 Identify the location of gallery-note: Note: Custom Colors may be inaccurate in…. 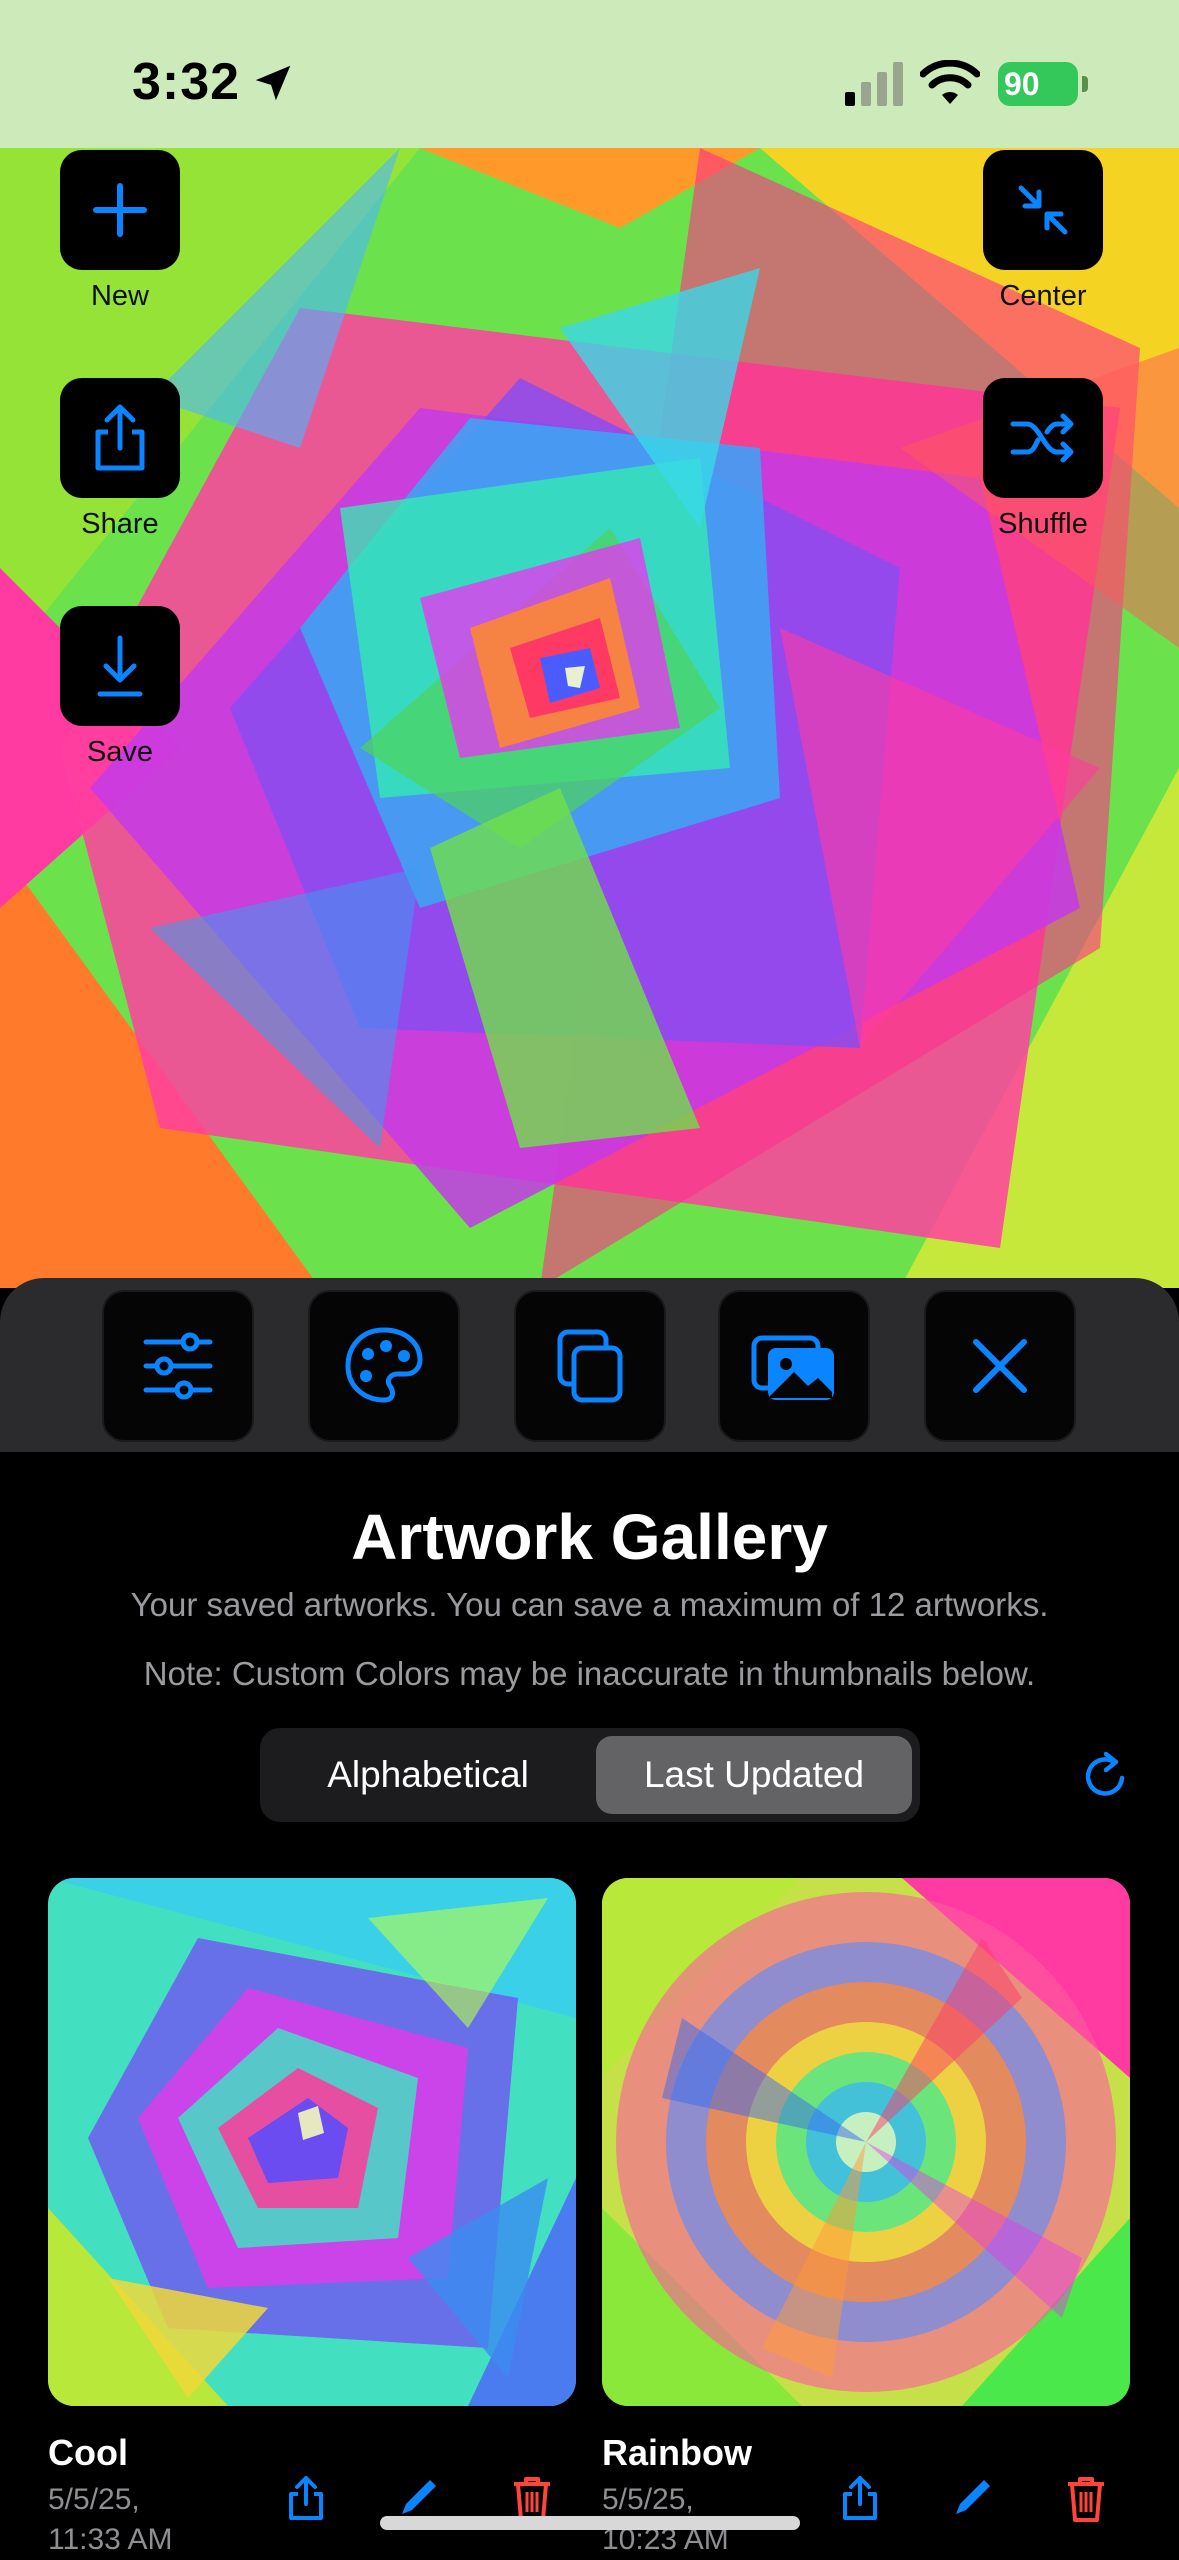
(589, 1673).